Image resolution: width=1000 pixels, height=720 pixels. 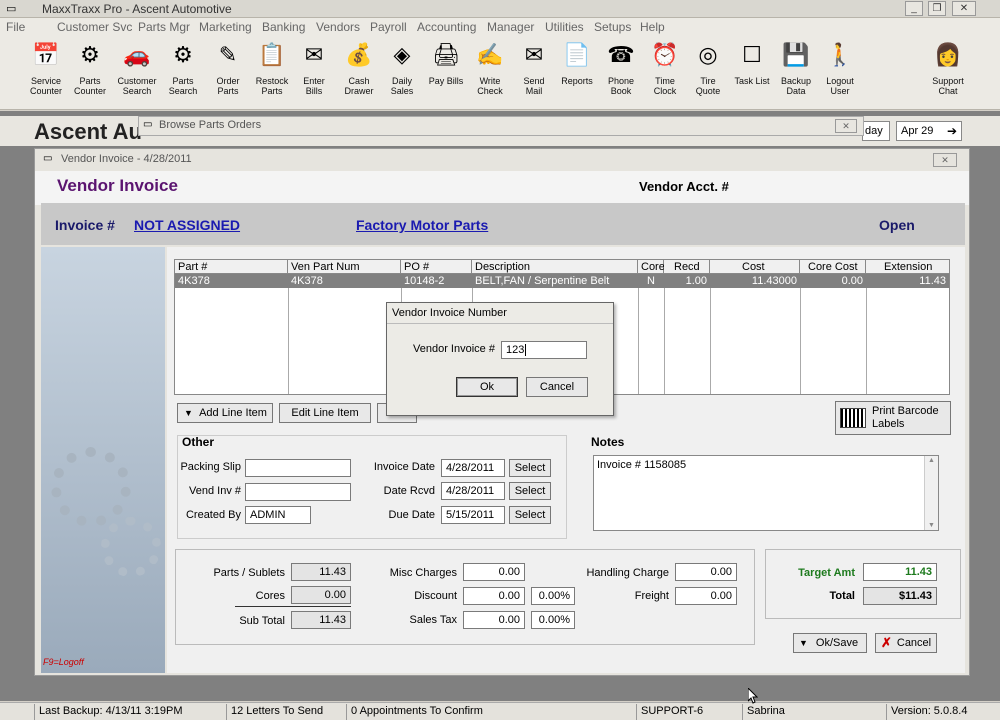 What do you see at coordinates (164, 27) in the screenshot?
I see `menu-parts-mgr: Parts Mgr` at bounding box center [164, 27].